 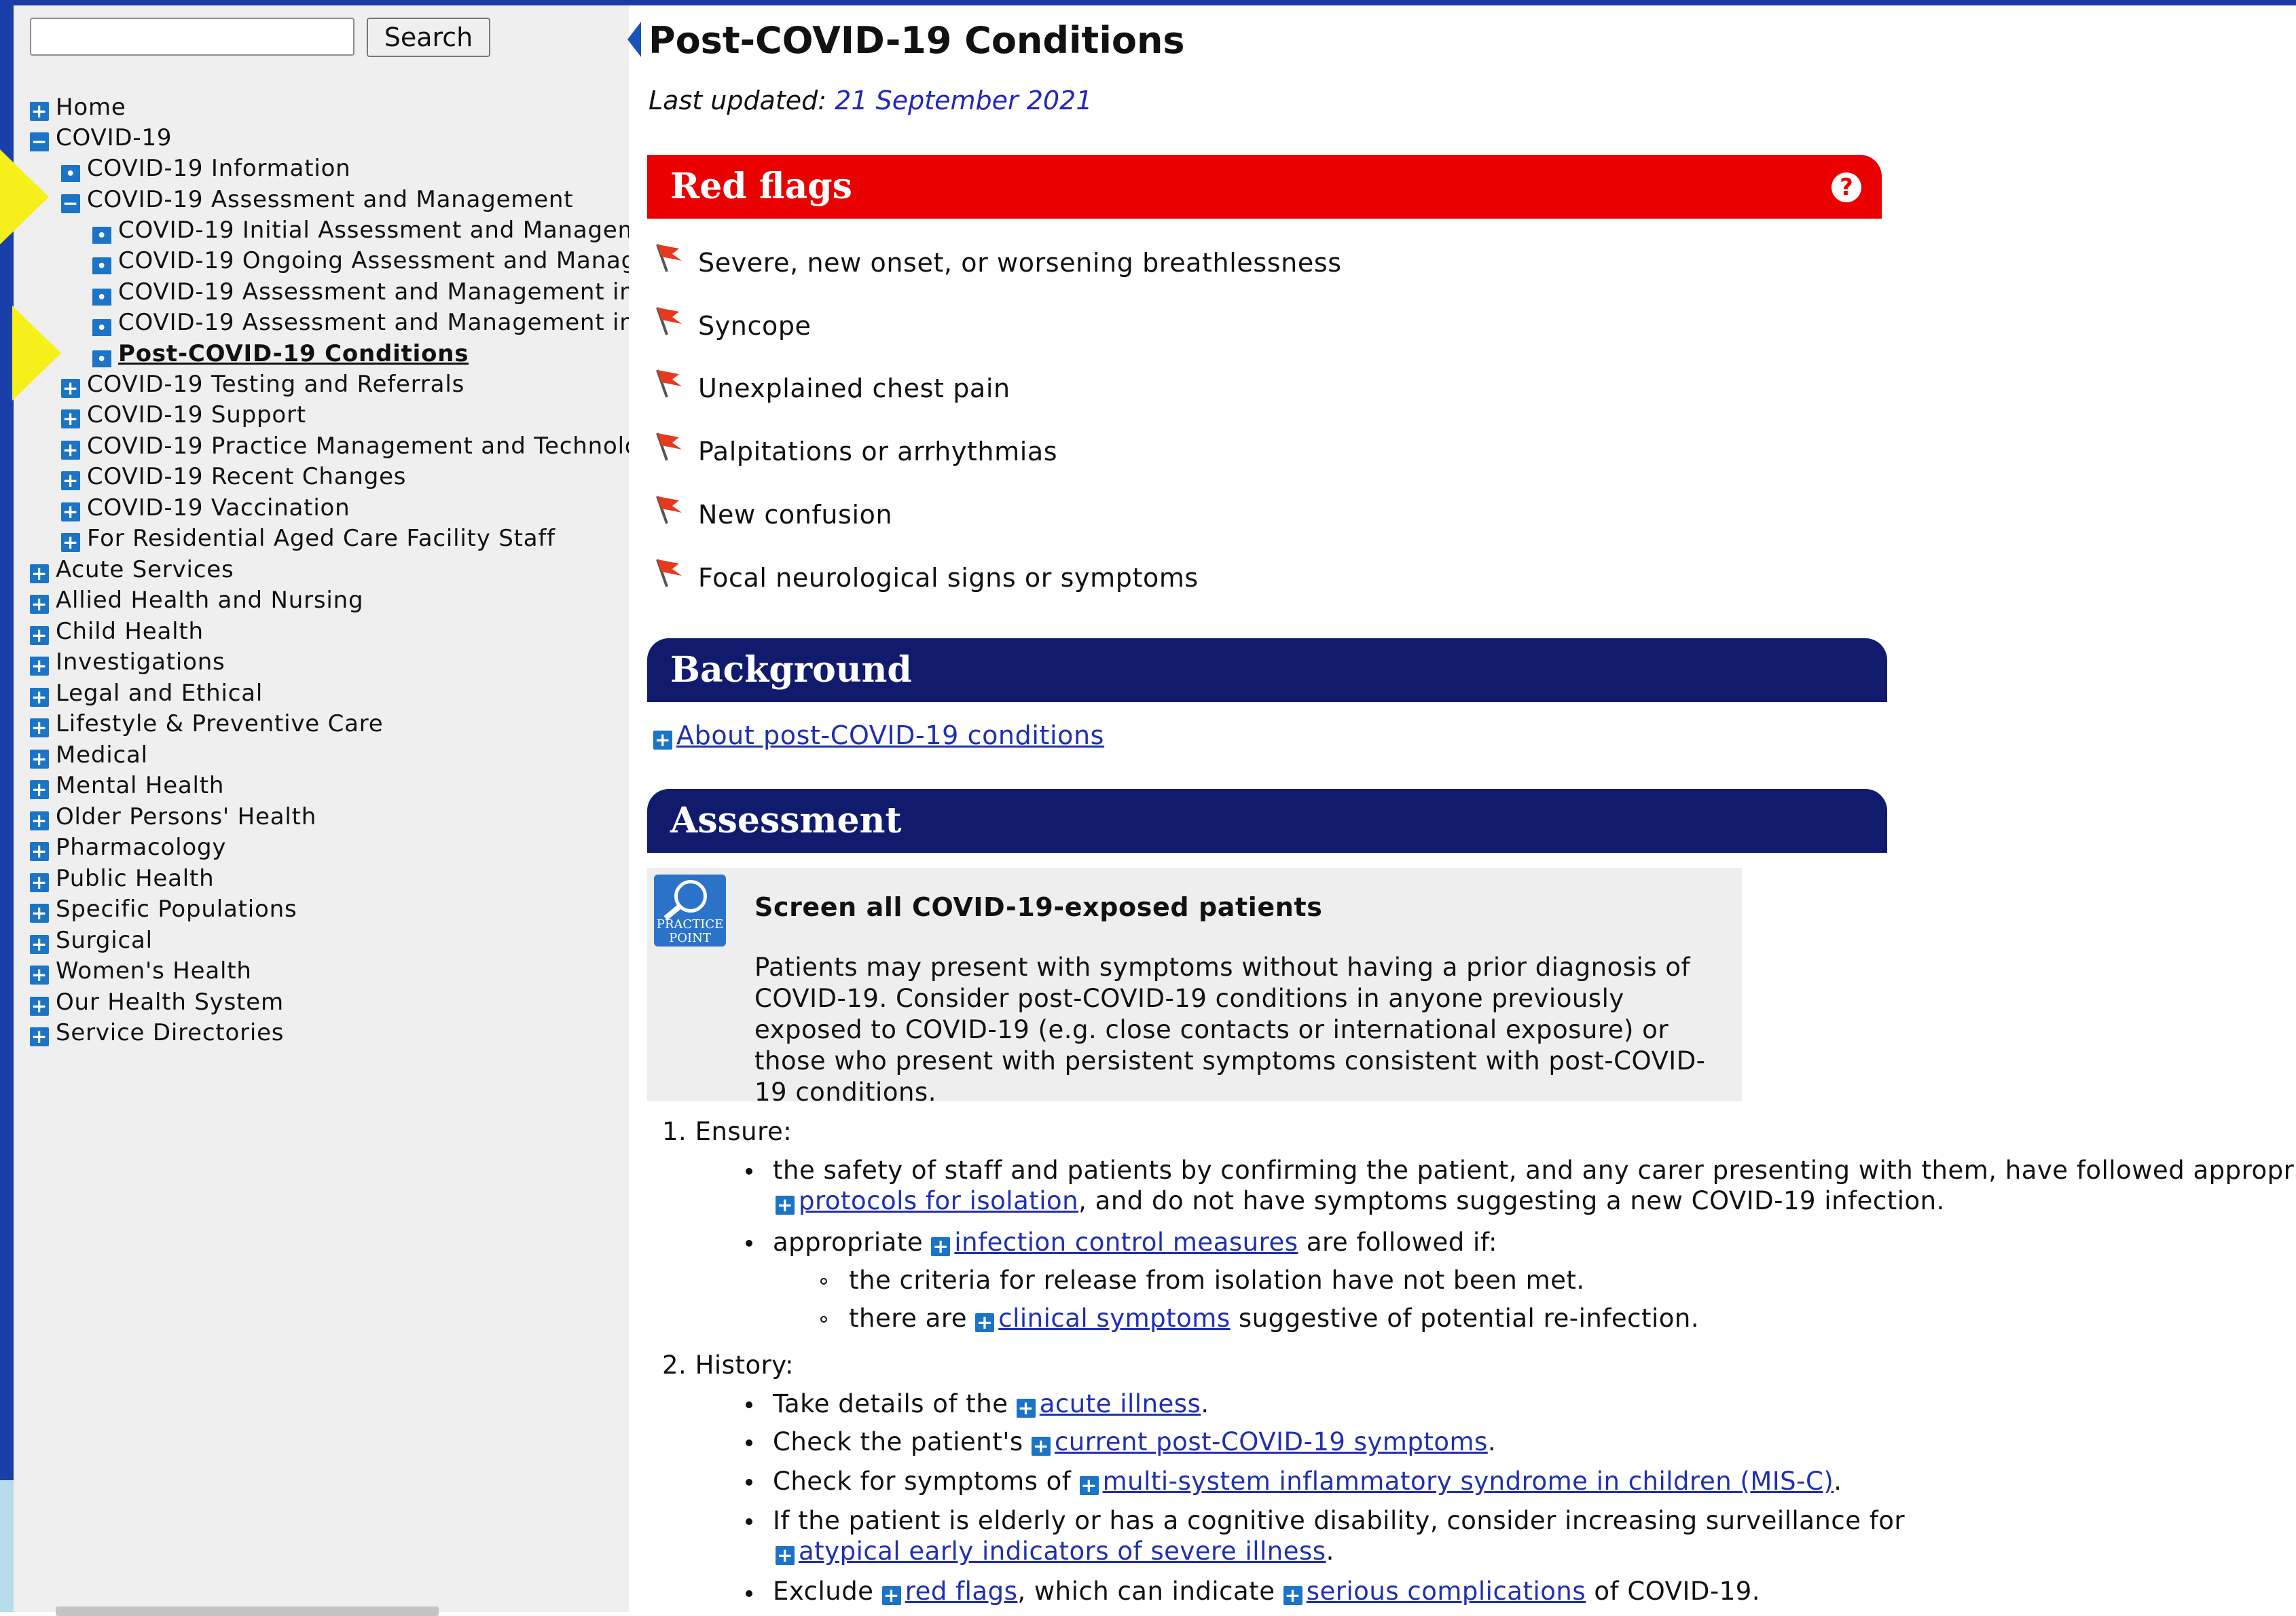 What do you see at coordinates (157, 1032) in the screenshot?
I see `tree-item-service-directories: + Service Directories` at bounding box center [157, 1032].